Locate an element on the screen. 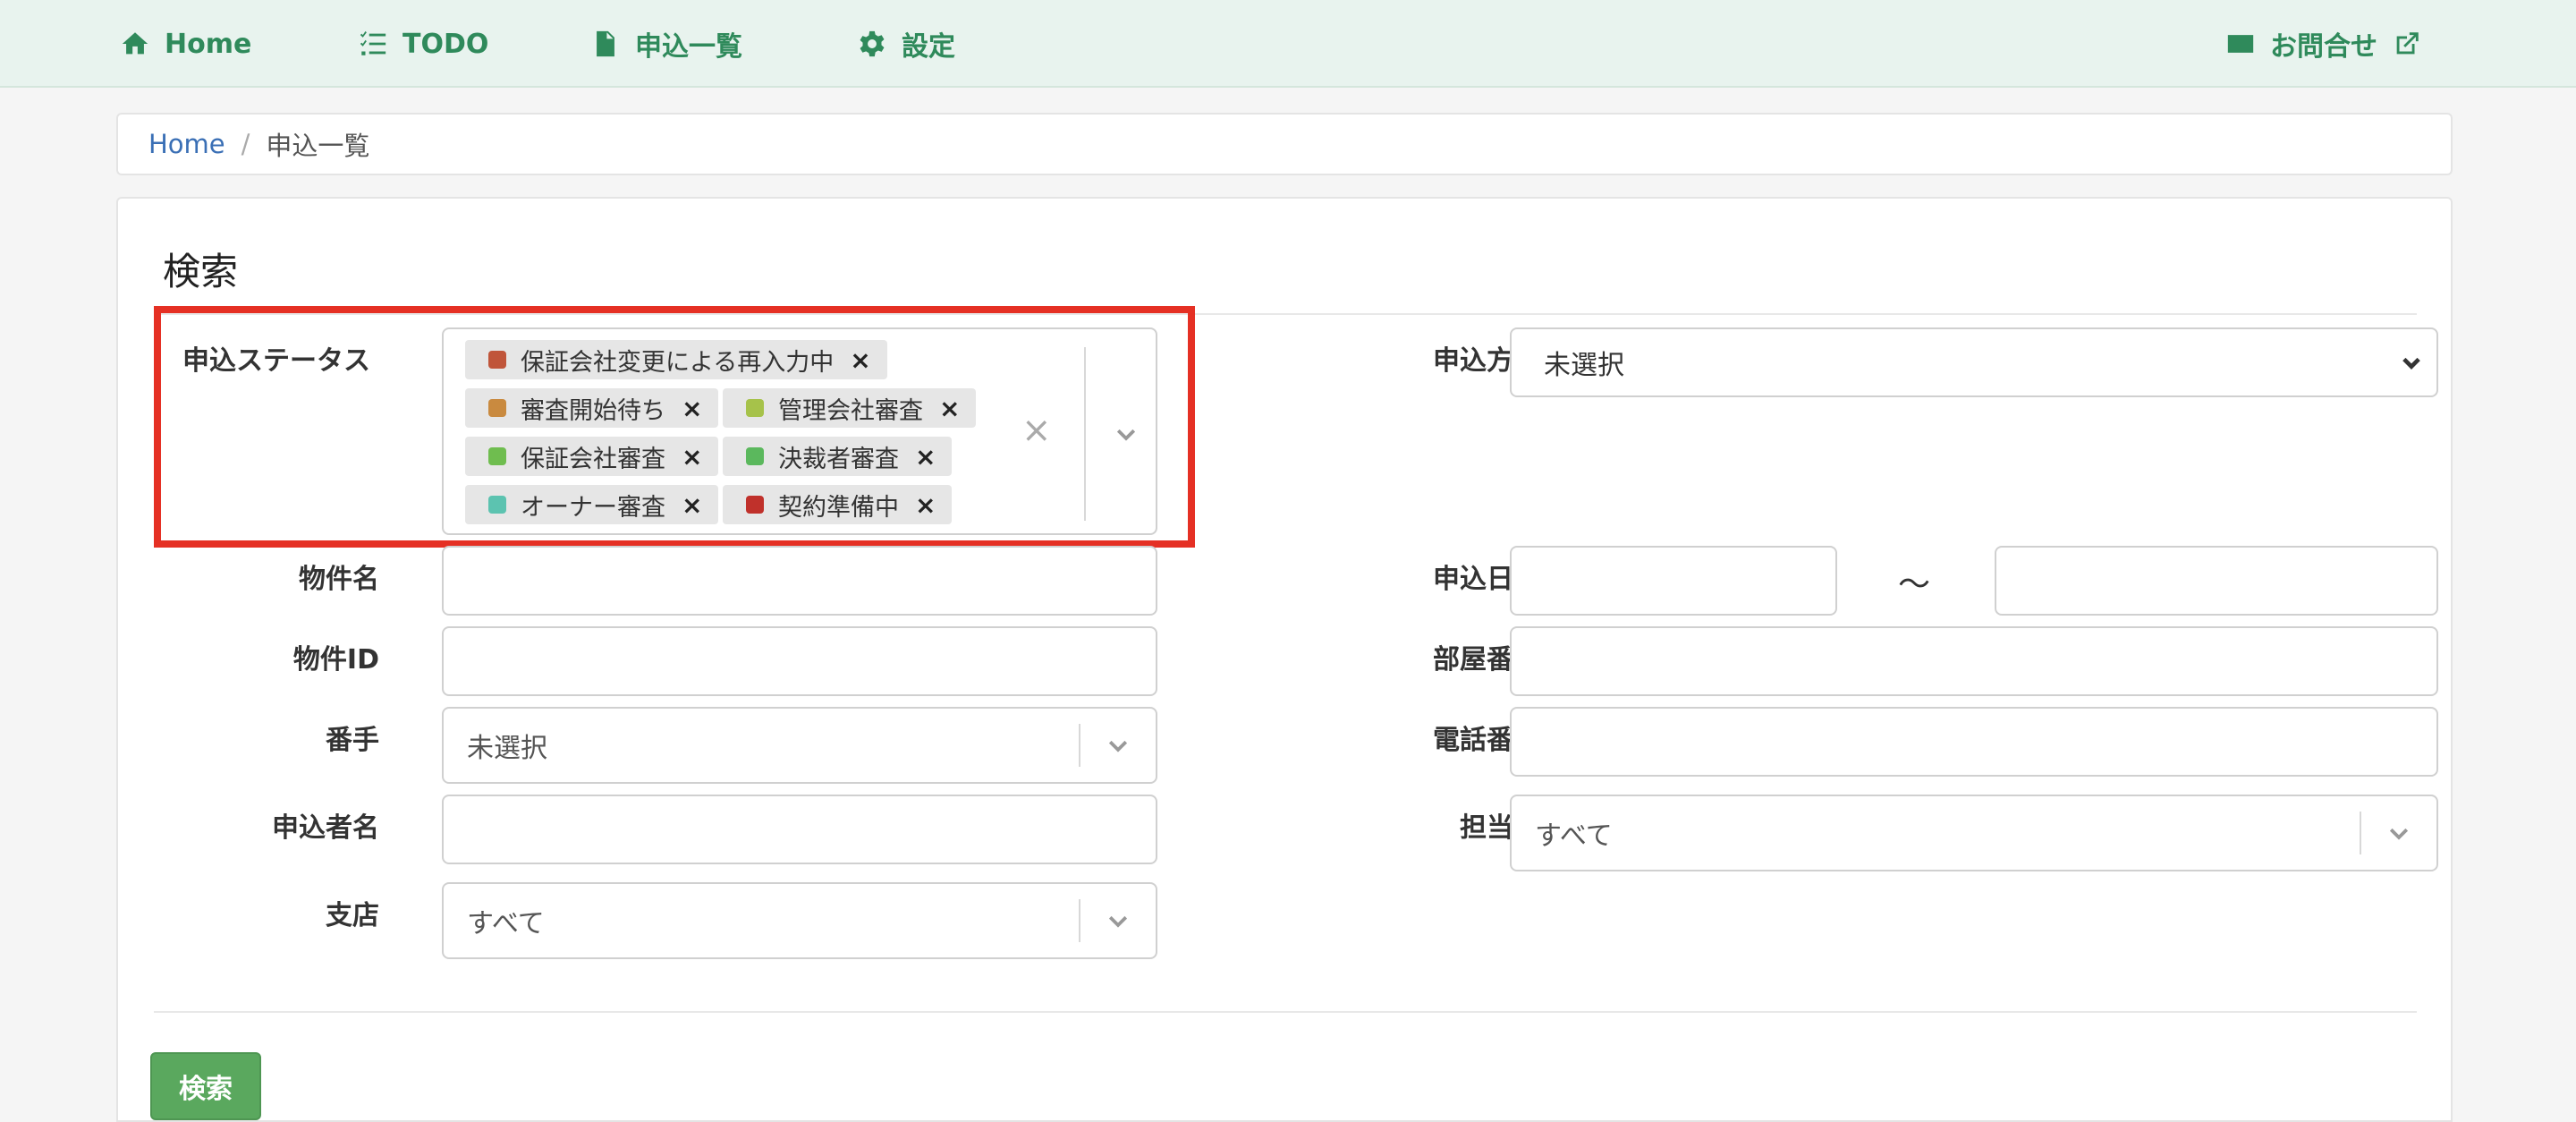 The width and height of the screenshot is (2576, 1122). nav-contact: お問合せ is located at coordinates (2323, 43).